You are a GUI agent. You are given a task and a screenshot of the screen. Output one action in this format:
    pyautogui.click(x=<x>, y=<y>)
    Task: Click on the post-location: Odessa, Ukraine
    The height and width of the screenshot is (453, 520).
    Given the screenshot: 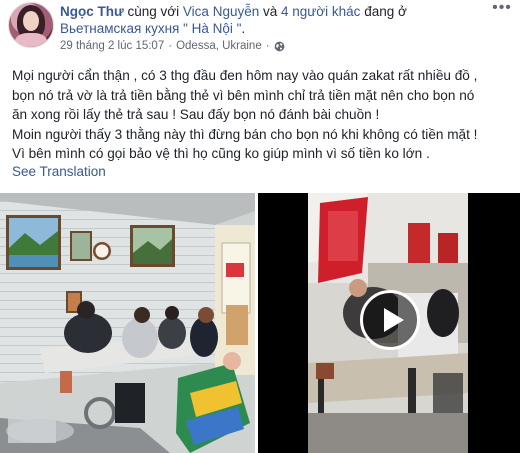 What is the action you would take?
    pyautogui.click(x=219, y=46)
    